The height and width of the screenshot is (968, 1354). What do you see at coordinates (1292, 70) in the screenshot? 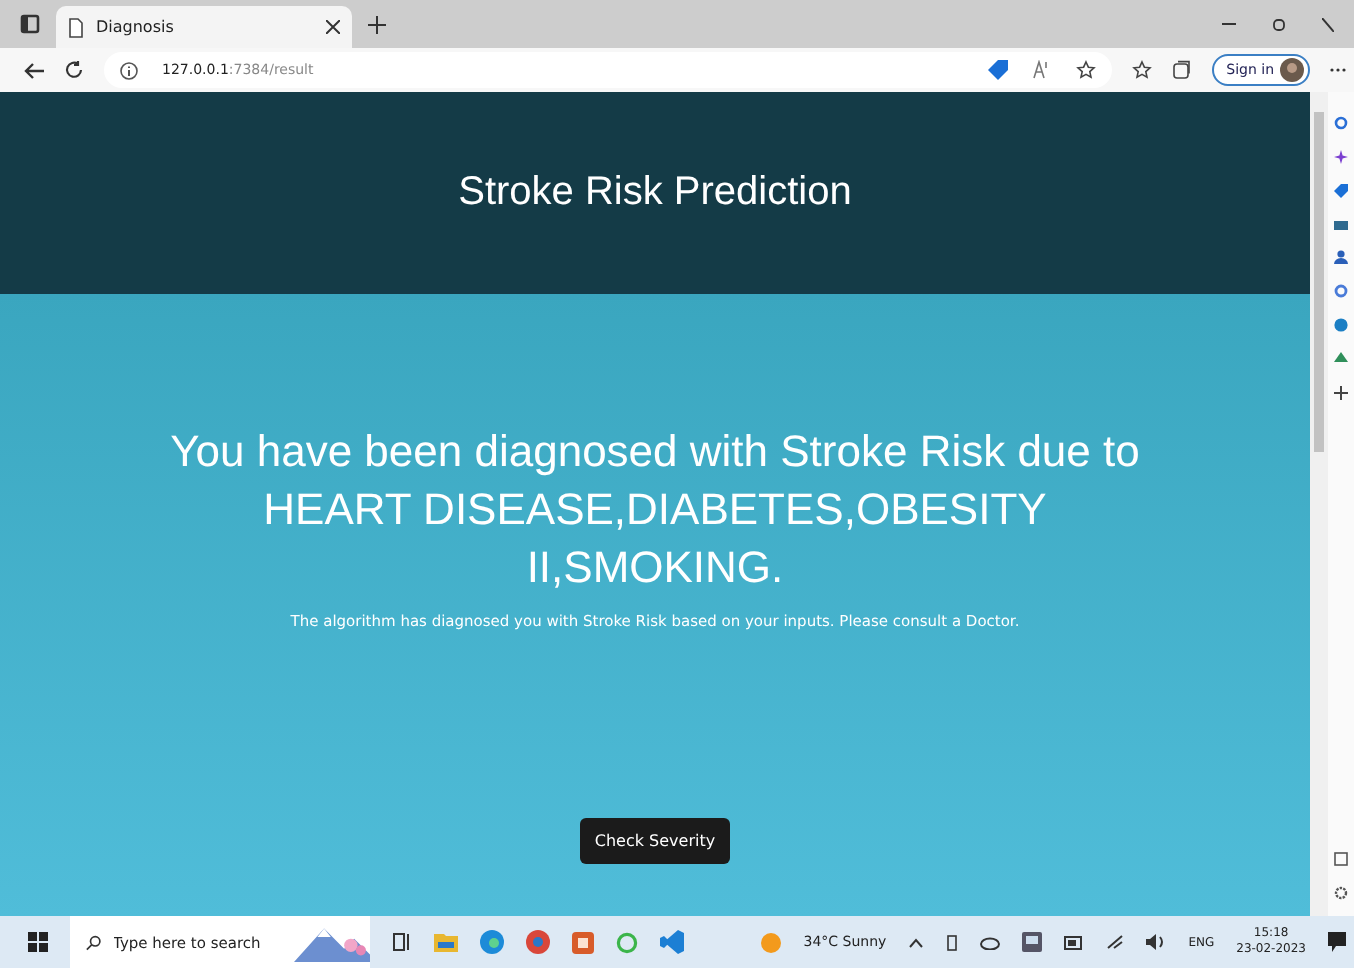
I see `avatar-icon` at bounding box center [1292, 70].